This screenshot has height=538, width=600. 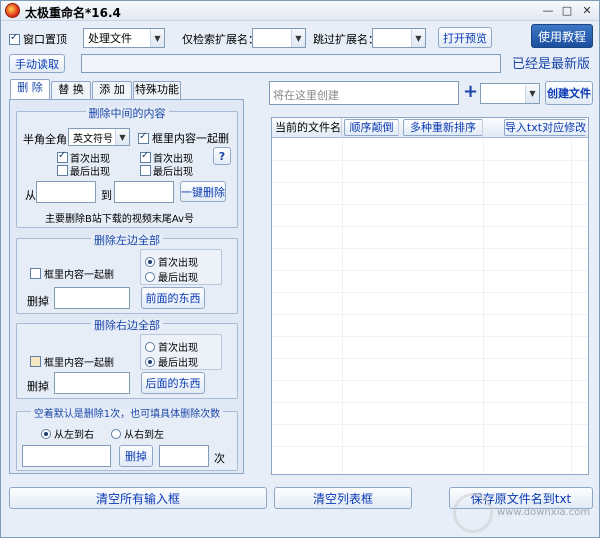 What do you see at coordinates (545, 127) in the screenshot?
I see `import-txt-button: 导入txt对应修改` at bounding box center [545, 127].